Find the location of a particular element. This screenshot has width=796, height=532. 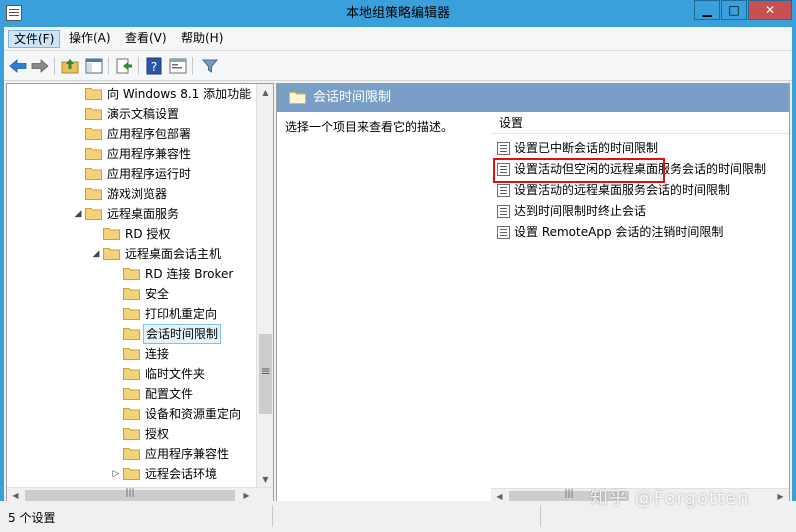

forward-arrow-icon is located at coordinates (40, 66).